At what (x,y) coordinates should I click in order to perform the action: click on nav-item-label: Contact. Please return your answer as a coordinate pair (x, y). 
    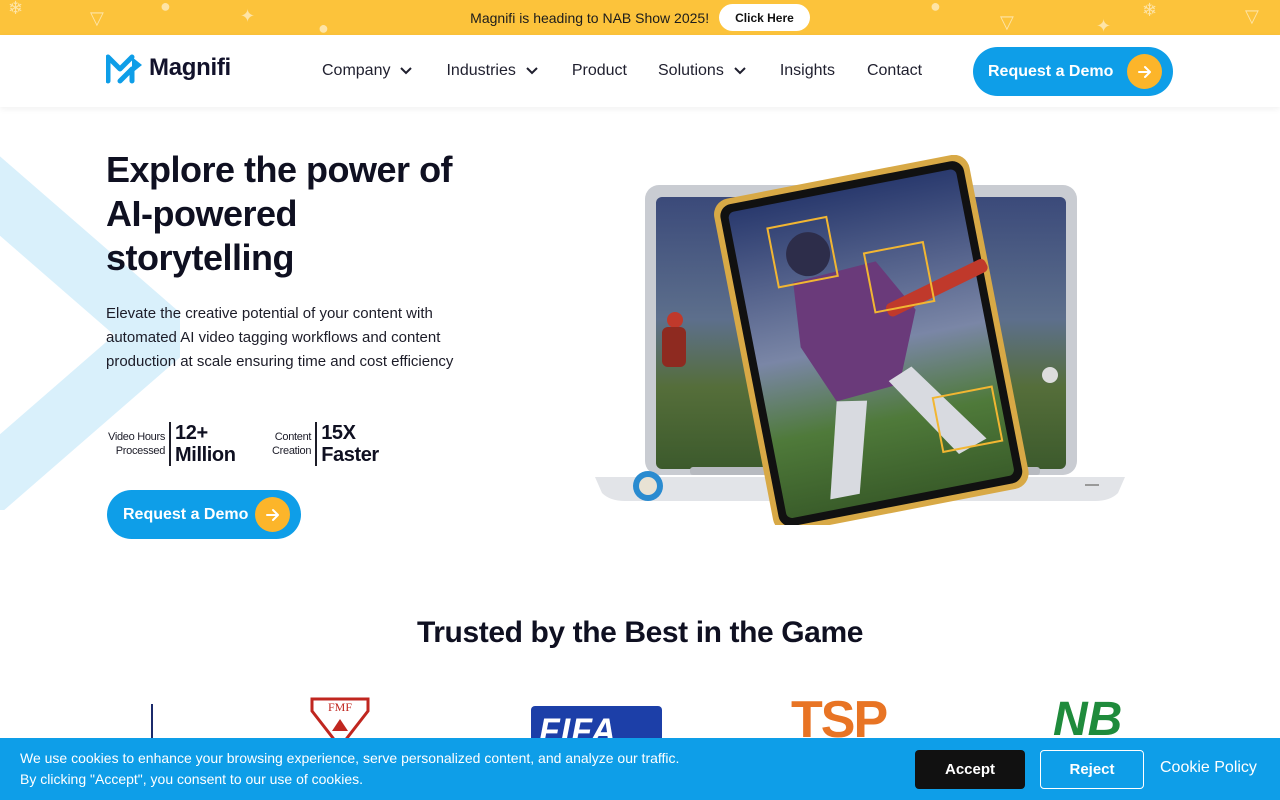
    Looking at the image, I should click on (894, 70).